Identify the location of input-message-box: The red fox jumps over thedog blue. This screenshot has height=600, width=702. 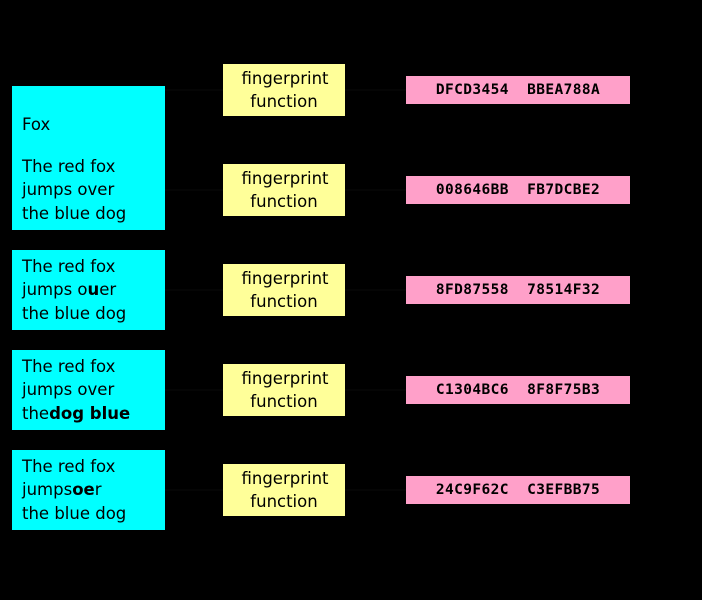
(88, 390).